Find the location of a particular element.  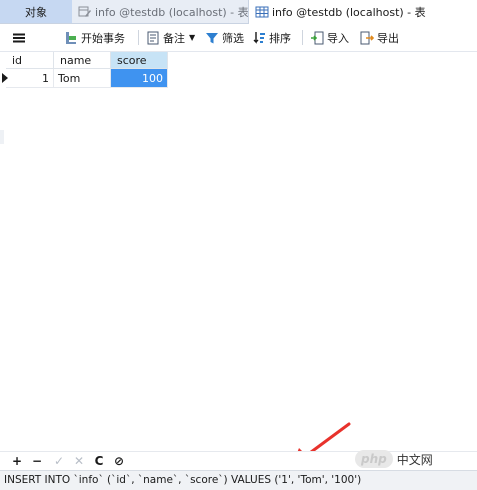

export-button: 导出 is located at coordinates (379, 37).